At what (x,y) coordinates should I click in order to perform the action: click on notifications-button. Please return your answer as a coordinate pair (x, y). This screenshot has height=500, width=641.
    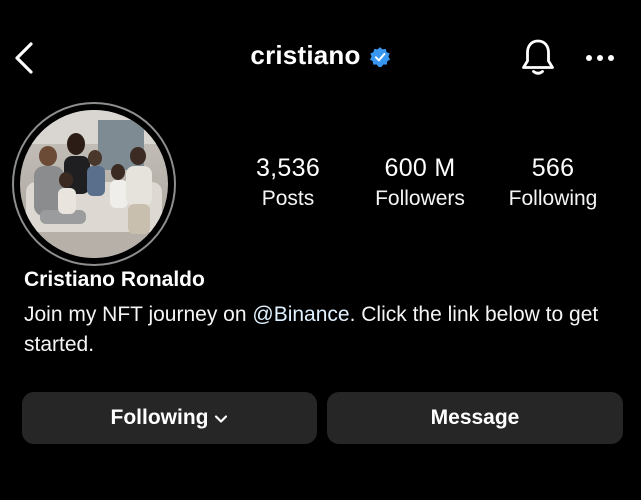
    Looking at the image, I should click on (538, 57).